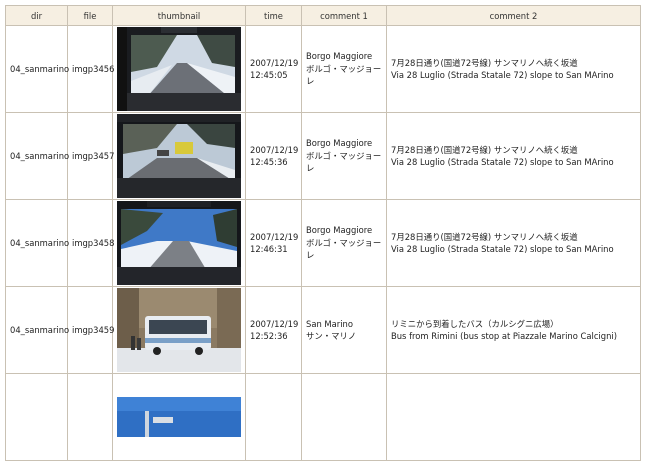  I want to click on time-cell: 2007/12/19 12:45:05, so click(273, 69).